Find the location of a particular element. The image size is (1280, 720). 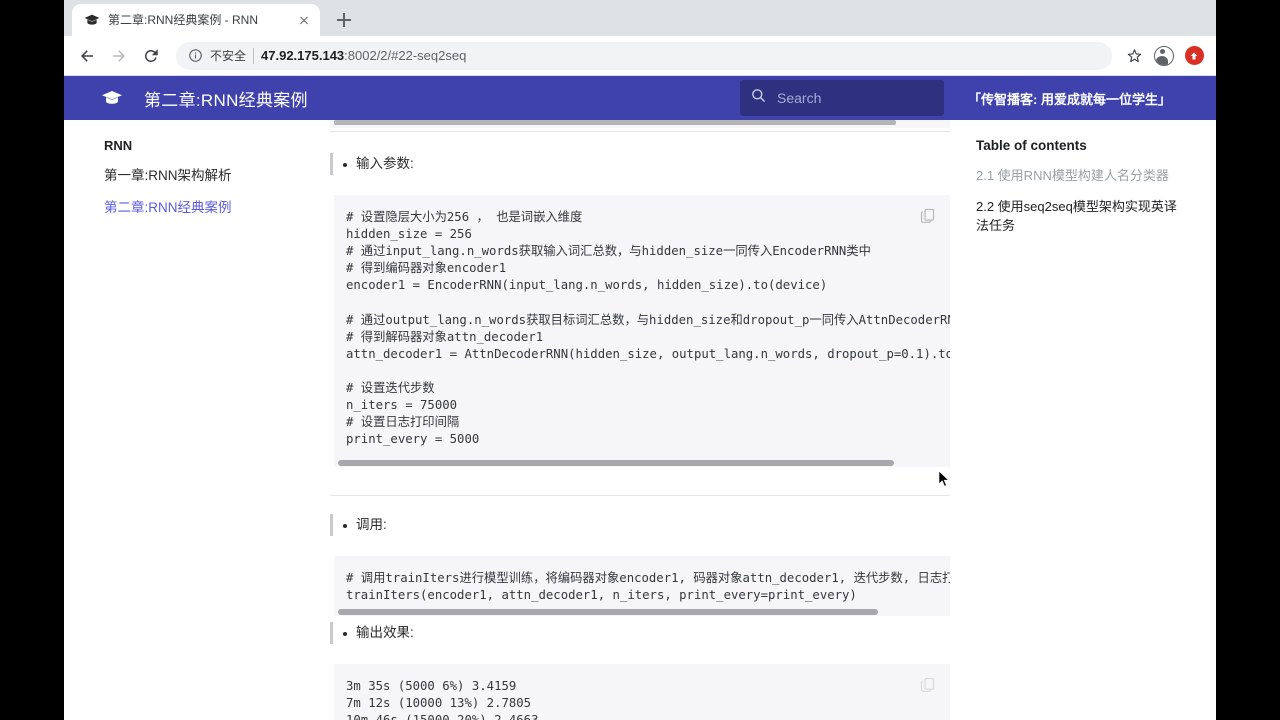

toc-heading: Table of contents is located at coordinates (1031, 145).